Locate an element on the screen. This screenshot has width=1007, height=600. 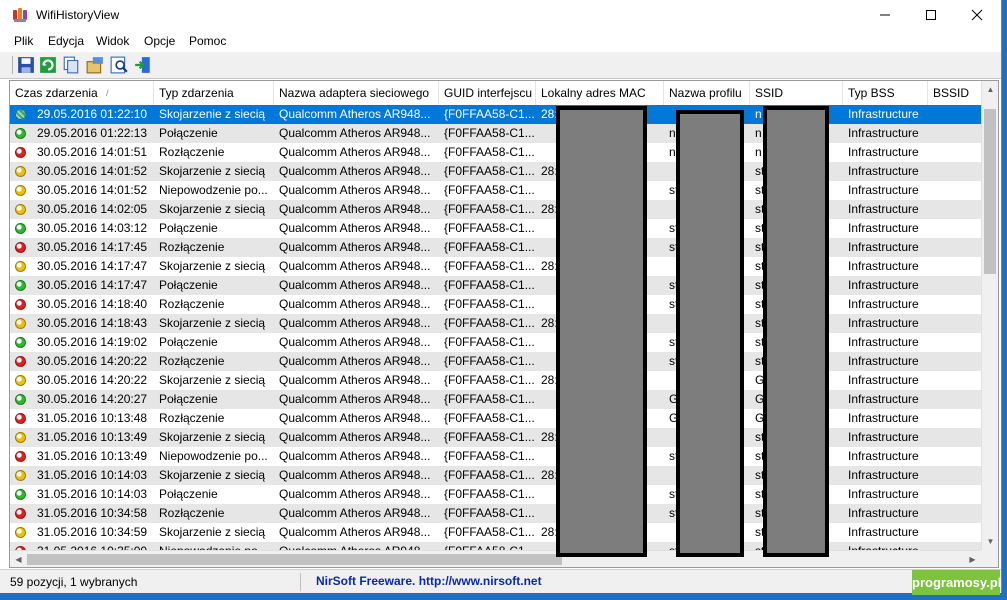
properties-icon is located at coordinates (95, 65).